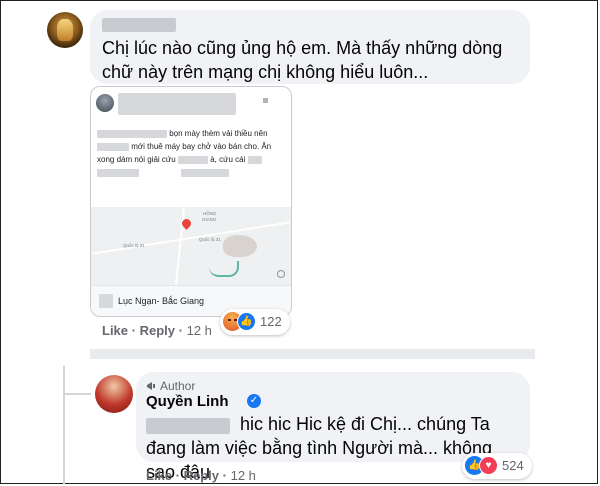 This screenshot has width=600, height=486. I want to click on reaction-count: 122, so click(271, 321).